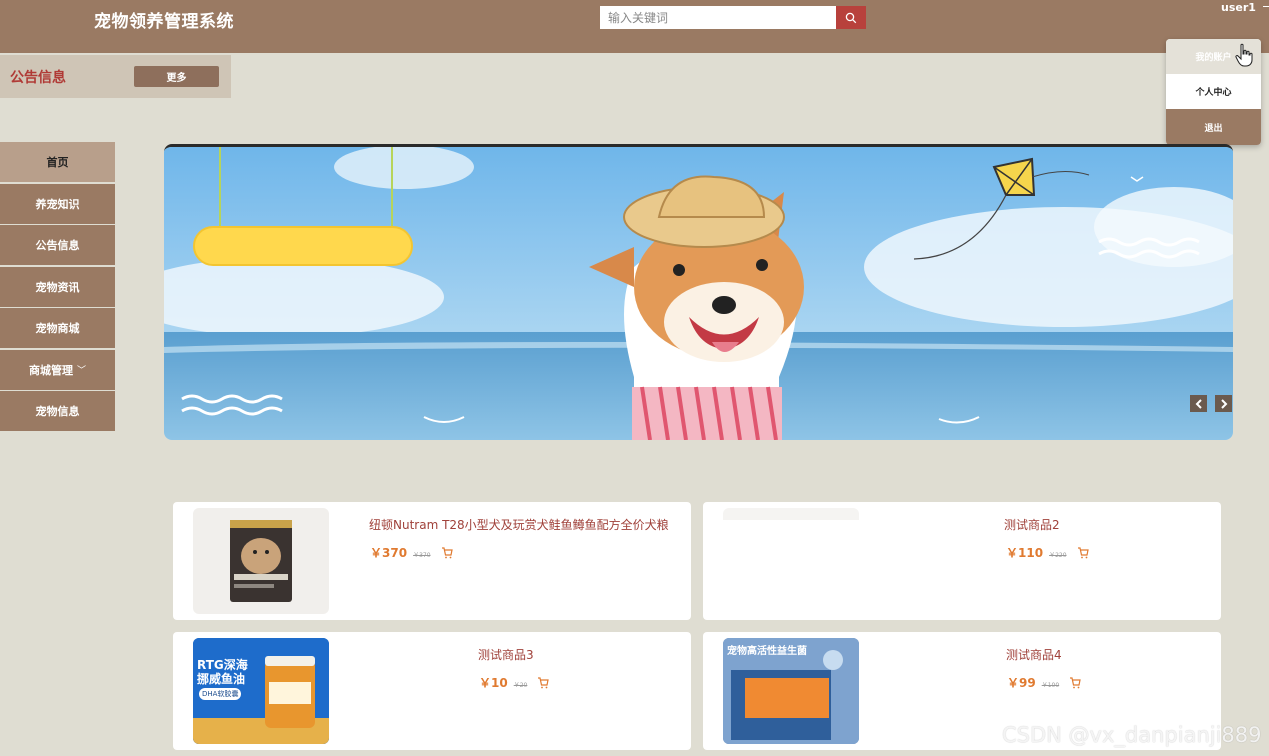 This screenshot has width=1269, height=756. What do you see at coordinates (1266, 6) in the screenshot?
I see `user-menu-caret-icon` at bounding box center [1266, 6].